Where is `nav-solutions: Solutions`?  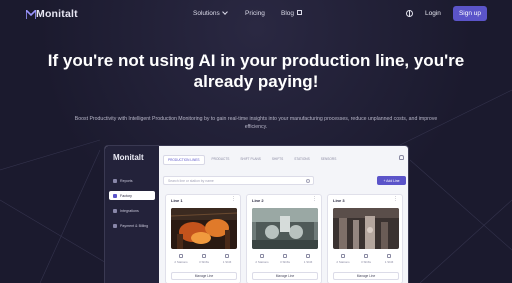 nav-solutions: Solutions is located at coordinates (210, 13).